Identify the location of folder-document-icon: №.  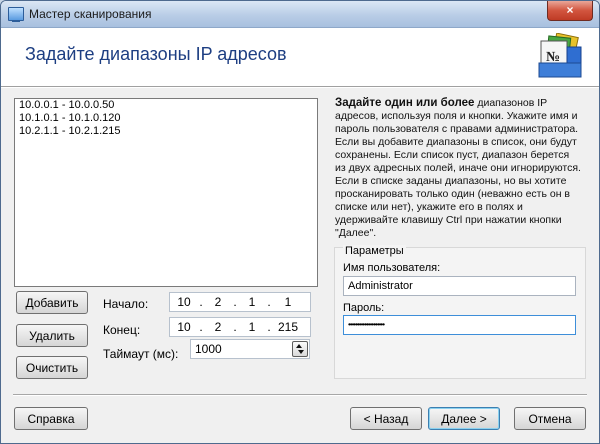
(560, 55).